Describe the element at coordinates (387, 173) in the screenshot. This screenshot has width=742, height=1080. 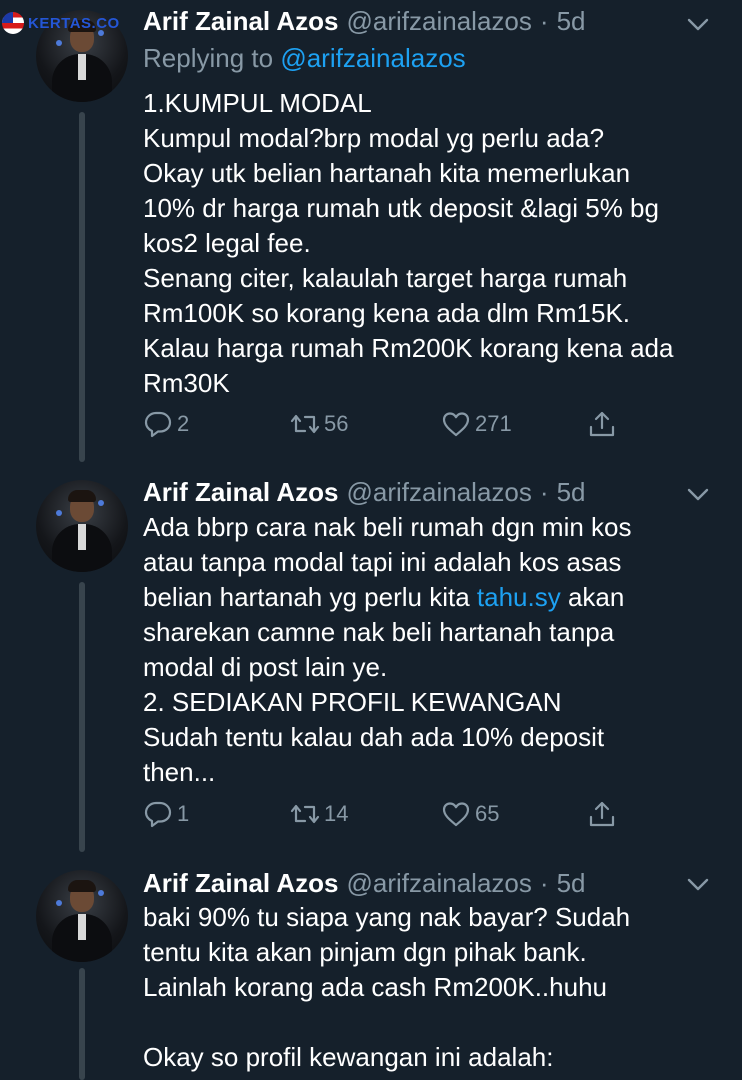
I see `tweet-line: Okay utk belian hartanah kita memerlukan` at that location.